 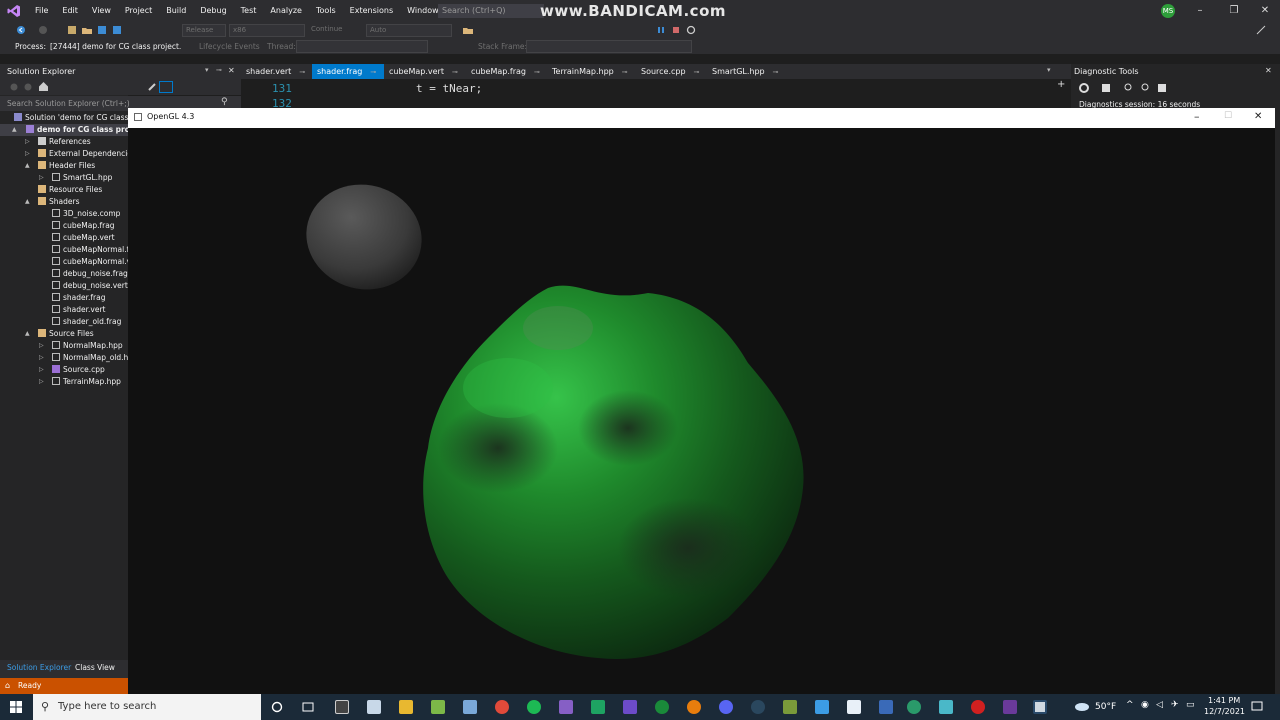 What do you see at coordinates (229, 46) in the screenshot?
I see `lifecycle-events-button: Lifecycle Events` at bounding box center [229, 46].